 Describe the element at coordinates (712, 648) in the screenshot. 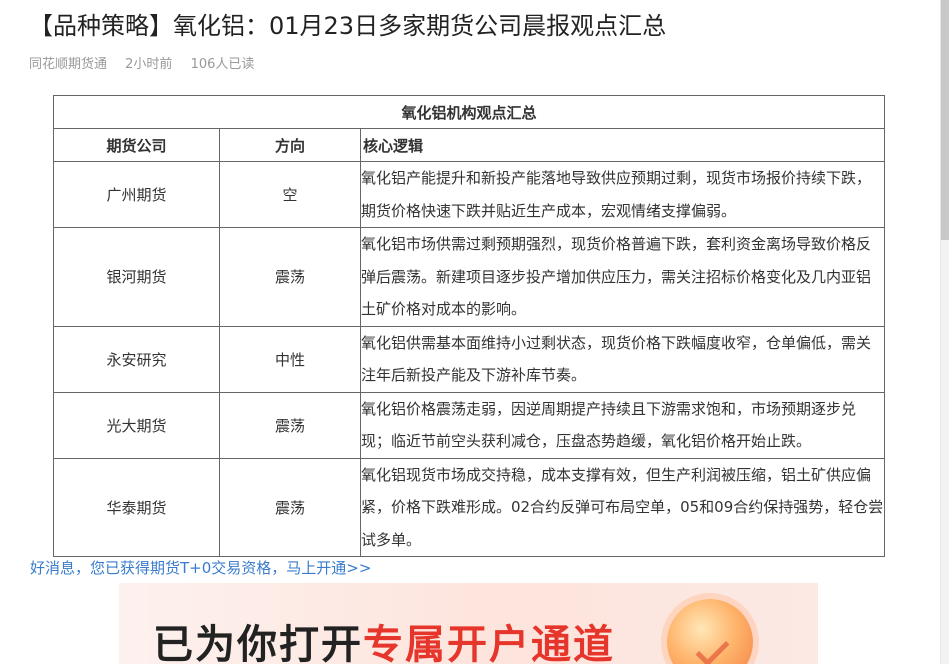

I see `checkmark-icon` at that location.